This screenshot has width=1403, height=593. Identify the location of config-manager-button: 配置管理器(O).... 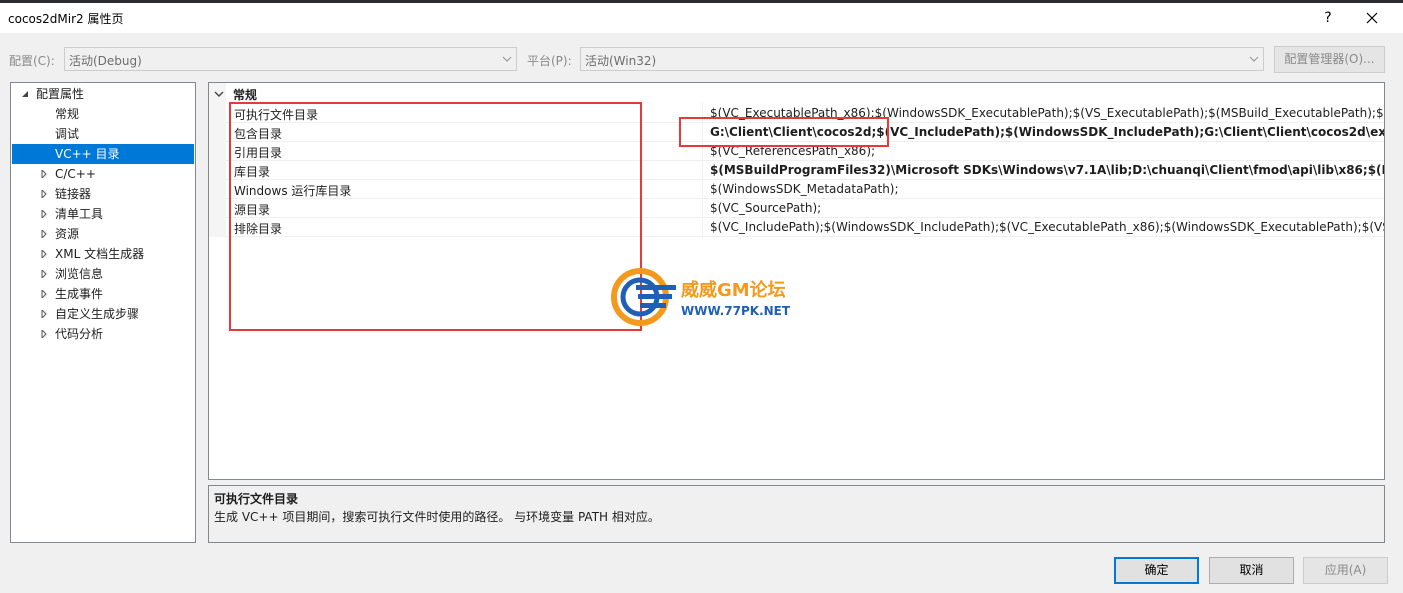
(1329, 59).